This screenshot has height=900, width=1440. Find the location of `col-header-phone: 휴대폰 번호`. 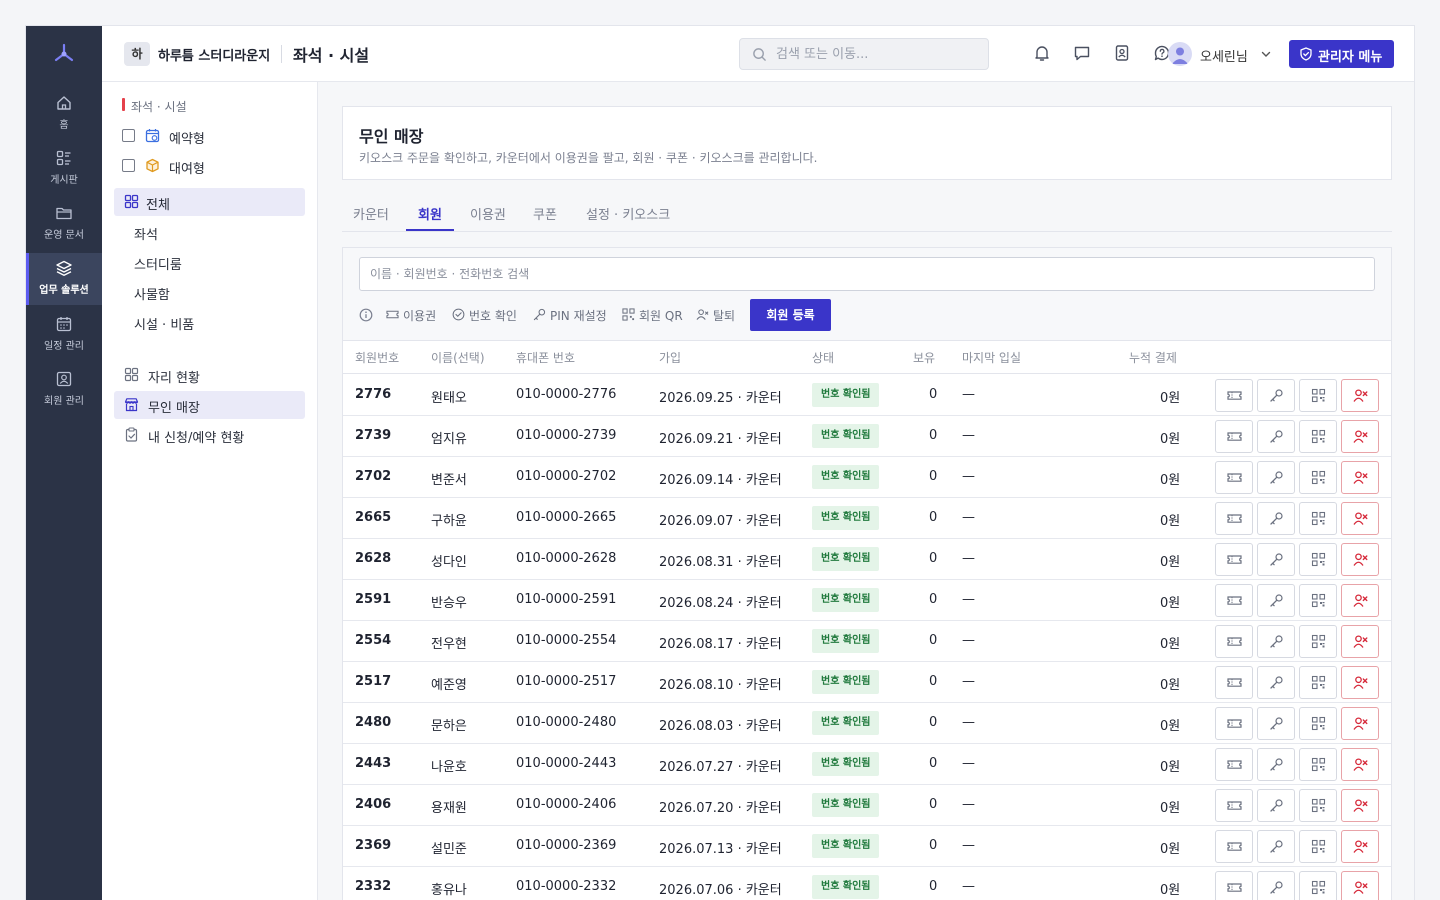

col-header-phone: 휴대폰 번호 is located at coordinates (545, 357).